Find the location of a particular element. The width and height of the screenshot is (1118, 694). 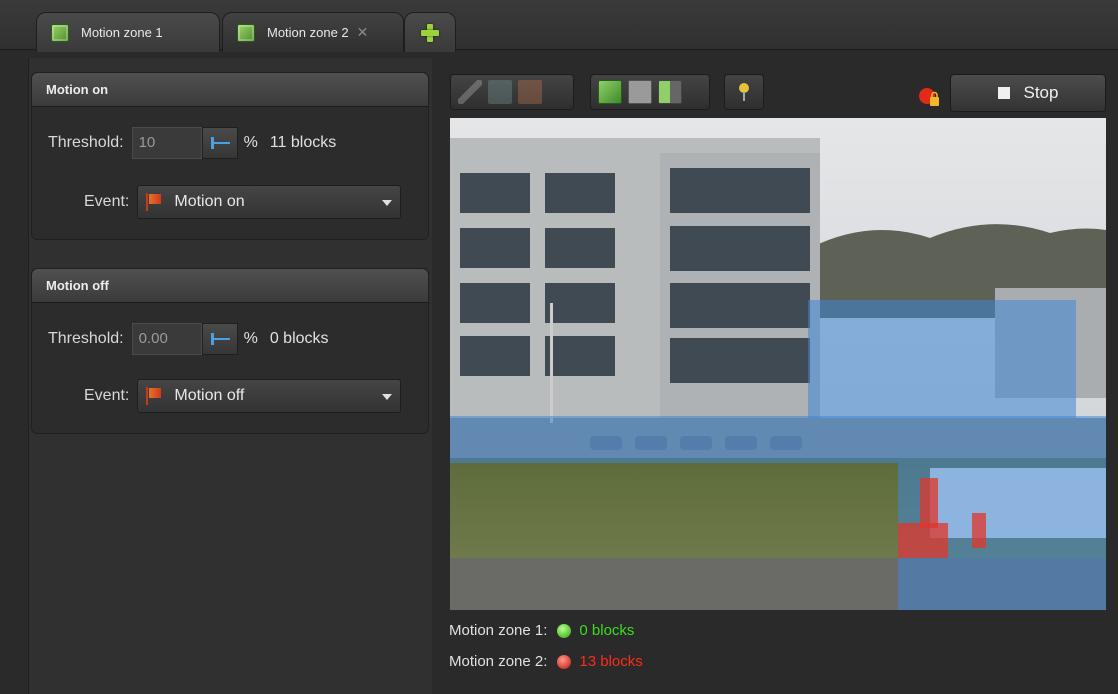

stop-label: Stop is located at coordinates (1041, 92).